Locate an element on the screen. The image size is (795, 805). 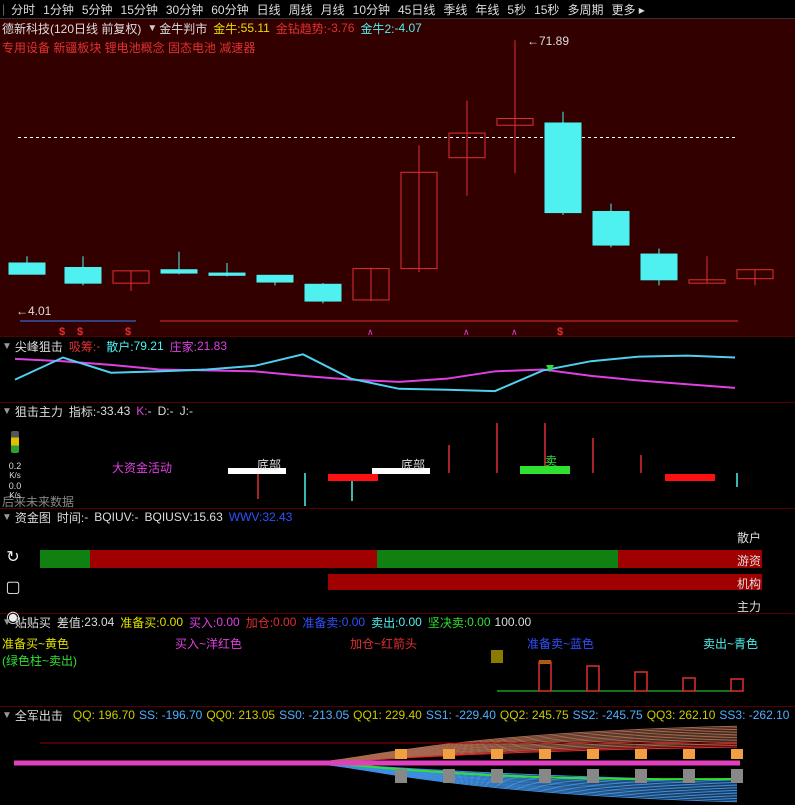
net-speed-widget: 0.2 K/s 0.0 K/s is located at coordinates (15, 465).